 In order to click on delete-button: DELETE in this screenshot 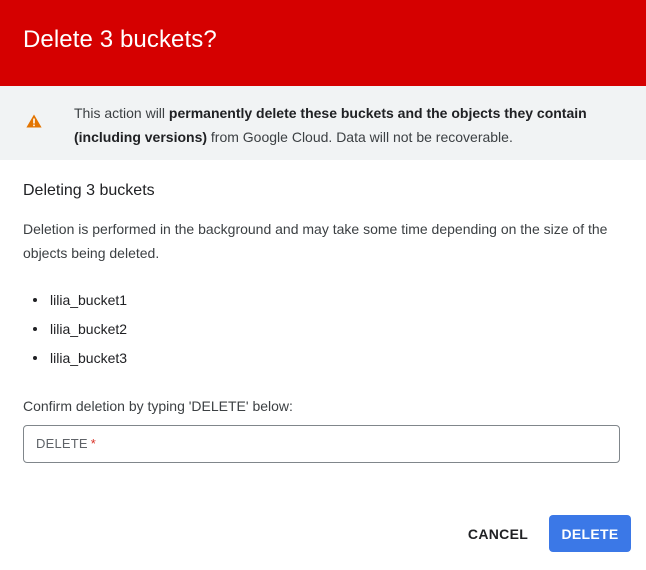, I will do `click(590, 533)`.